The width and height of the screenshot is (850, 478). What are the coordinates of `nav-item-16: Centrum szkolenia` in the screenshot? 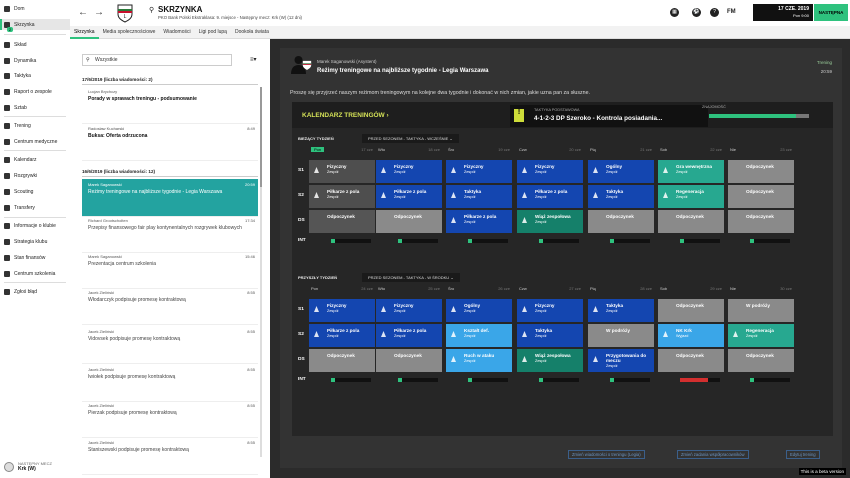 It's located at (35, 273).